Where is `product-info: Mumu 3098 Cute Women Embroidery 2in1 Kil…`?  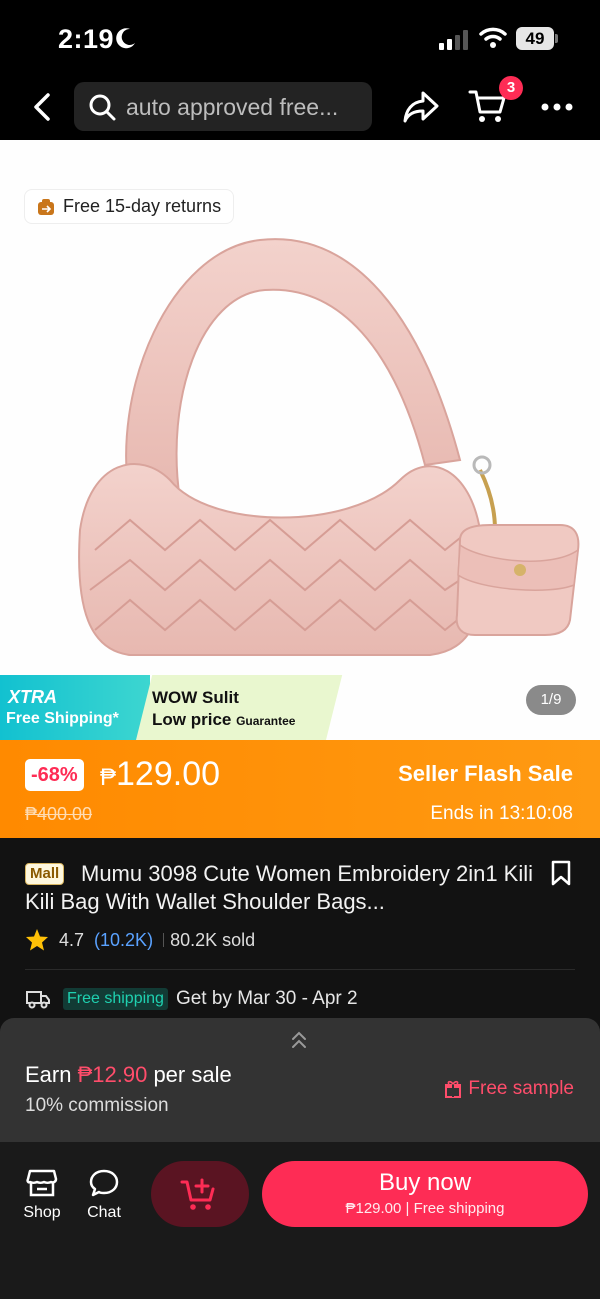
product-info: Mumu 3098 Cute Women Embroidery 2in1 Kil… is located at coordinates (300, 928).